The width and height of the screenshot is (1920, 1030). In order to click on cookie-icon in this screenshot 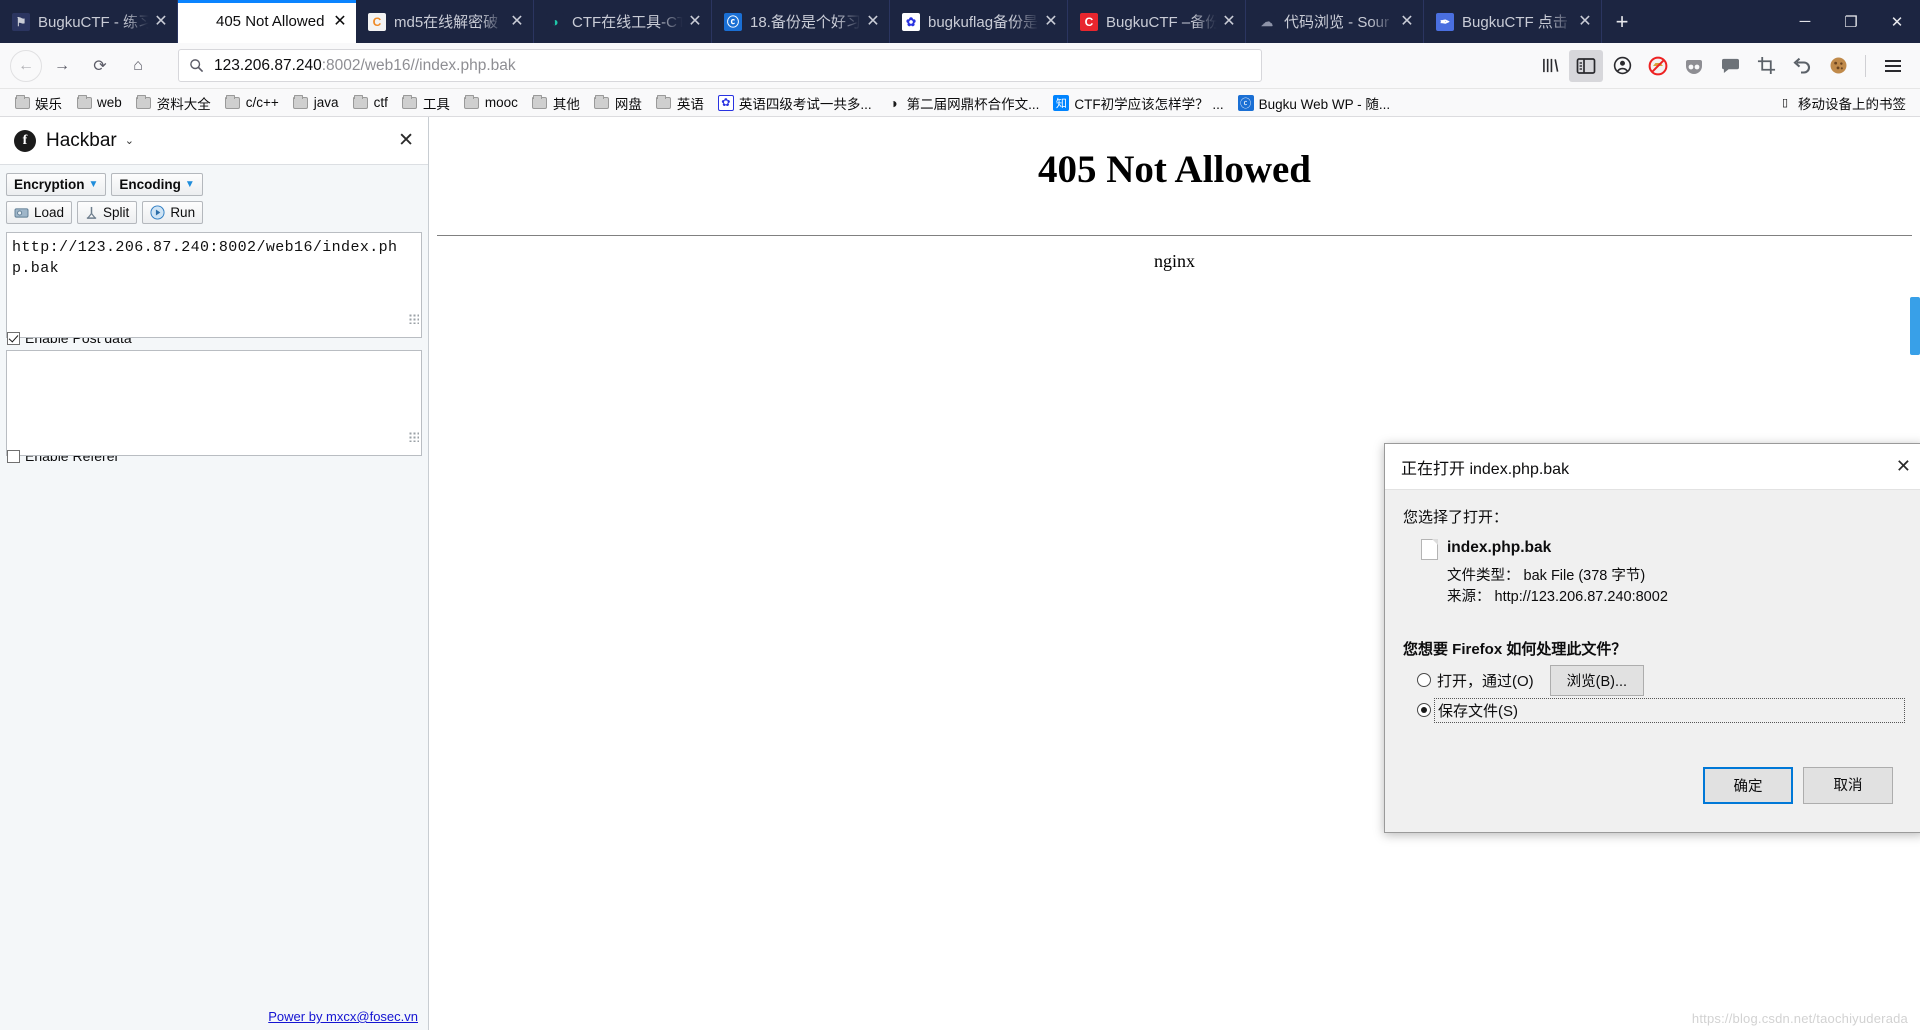, I will do `click(1838, 66)`.